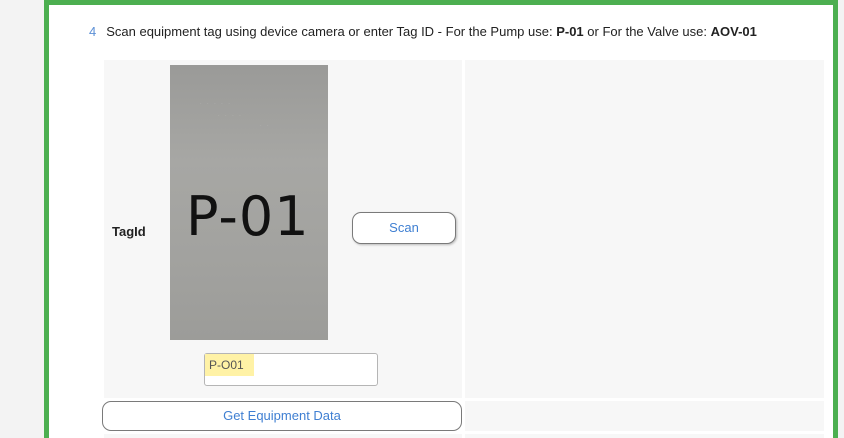 This screenshot has height=438, width=844. What do you see at coordinates (129, 231) in the screenshot?
I see `tag-id-label: TagId` at bounding box center [129, 231].